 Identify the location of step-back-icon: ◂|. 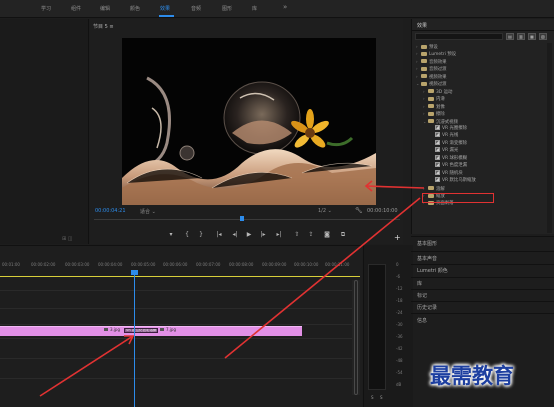
(235, 234).